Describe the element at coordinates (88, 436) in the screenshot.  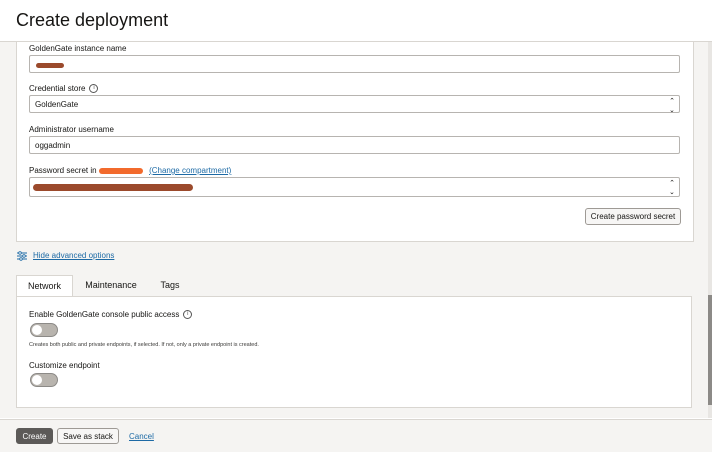
I see `save-as-stack-button: Save as stack` at that location.